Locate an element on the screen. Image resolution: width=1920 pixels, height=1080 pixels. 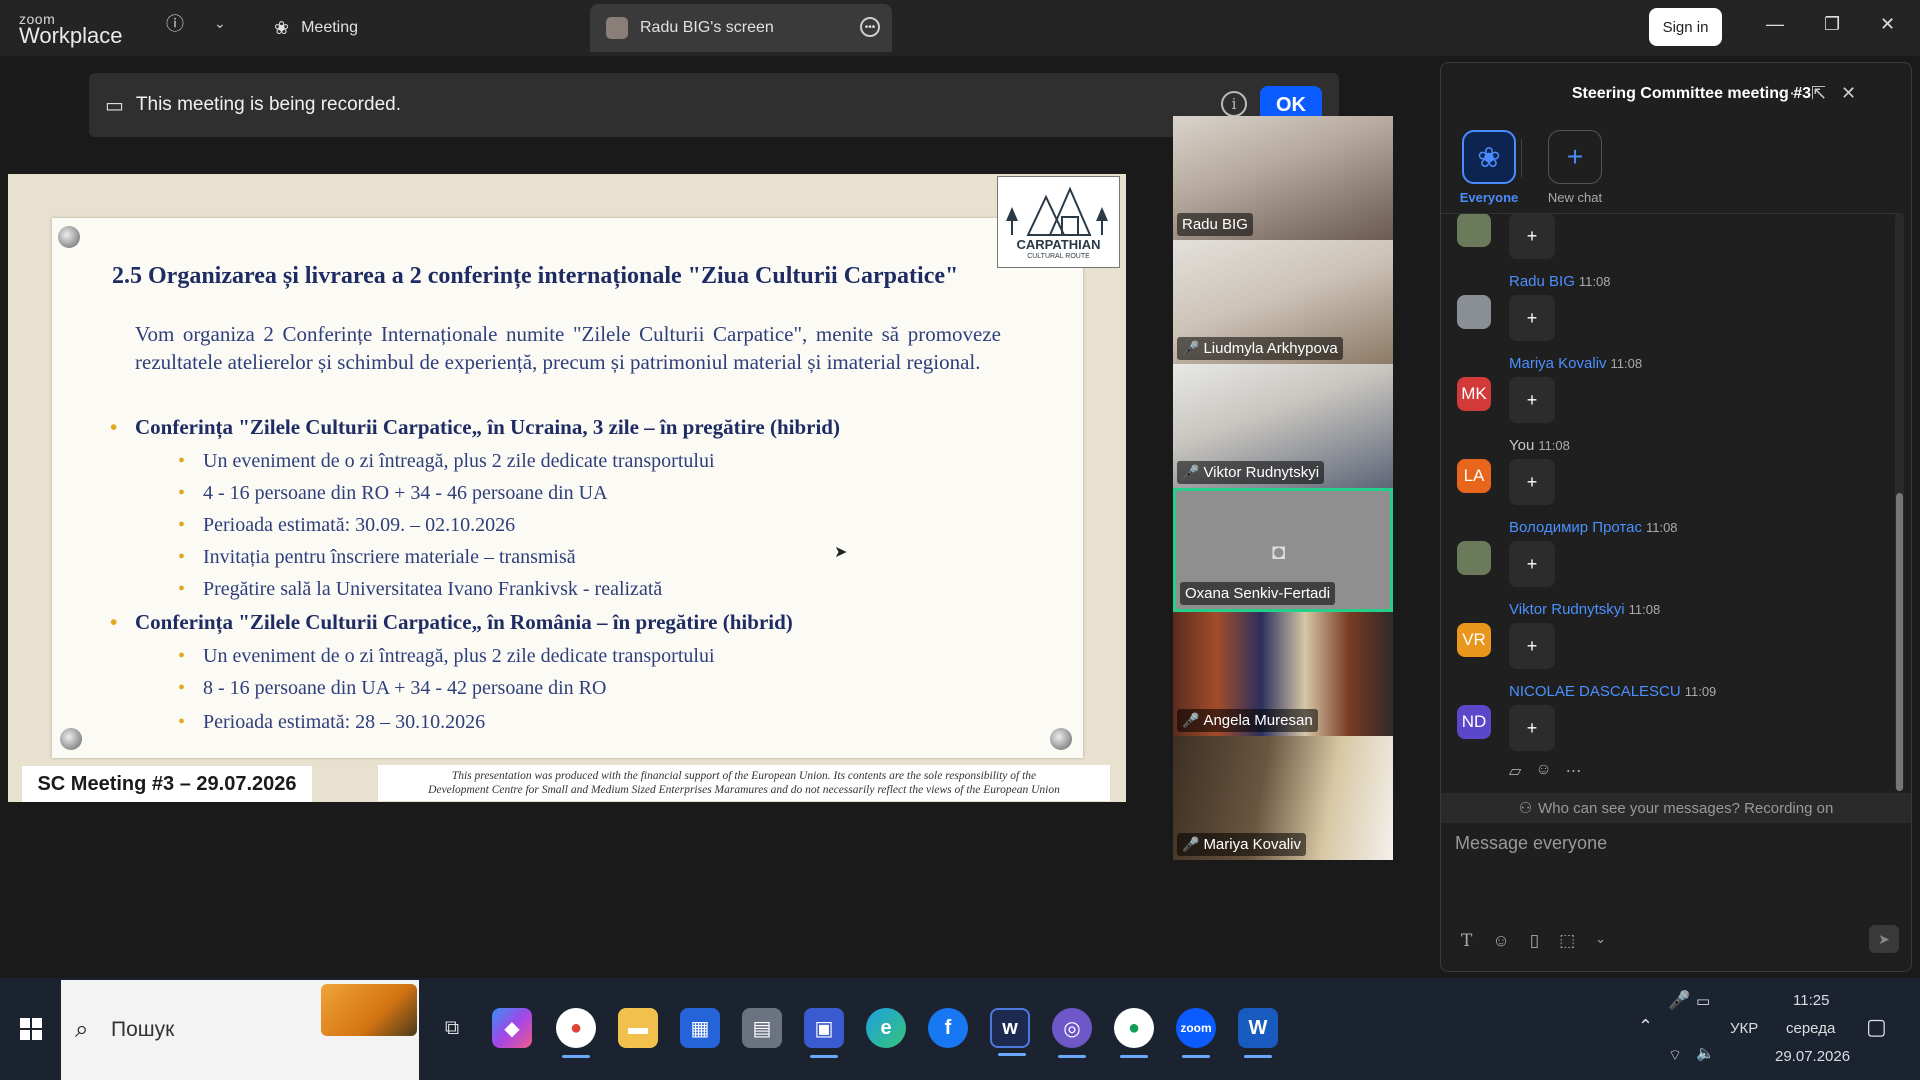
word-icon: W is located at coordinates (1258, 1033).